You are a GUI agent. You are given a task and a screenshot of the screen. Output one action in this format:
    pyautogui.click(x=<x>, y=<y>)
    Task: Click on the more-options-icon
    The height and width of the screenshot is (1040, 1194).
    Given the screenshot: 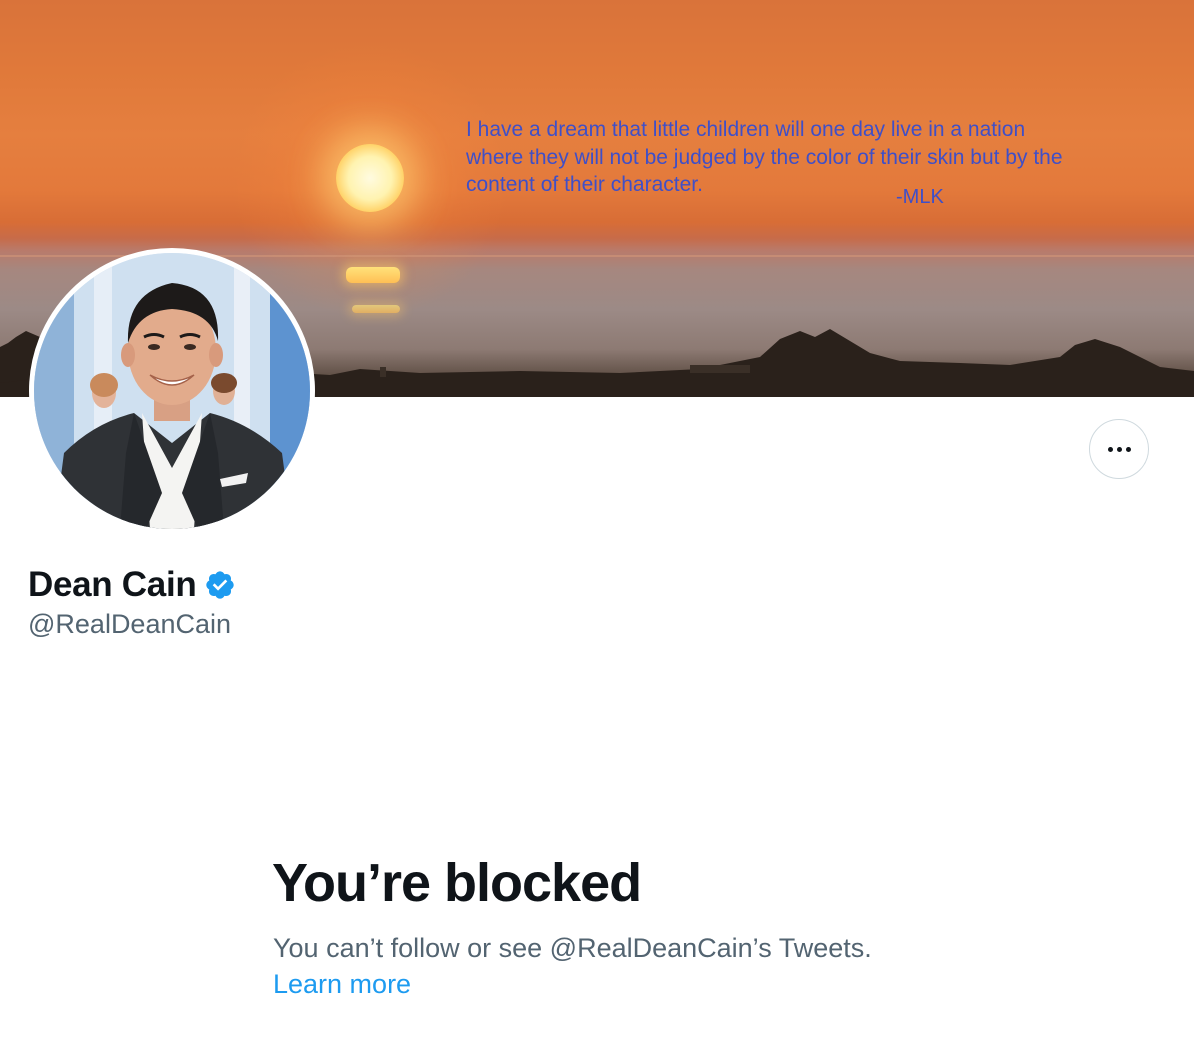 What is the action you would take?
    pyautogui.click(x=1119, y=449)
    